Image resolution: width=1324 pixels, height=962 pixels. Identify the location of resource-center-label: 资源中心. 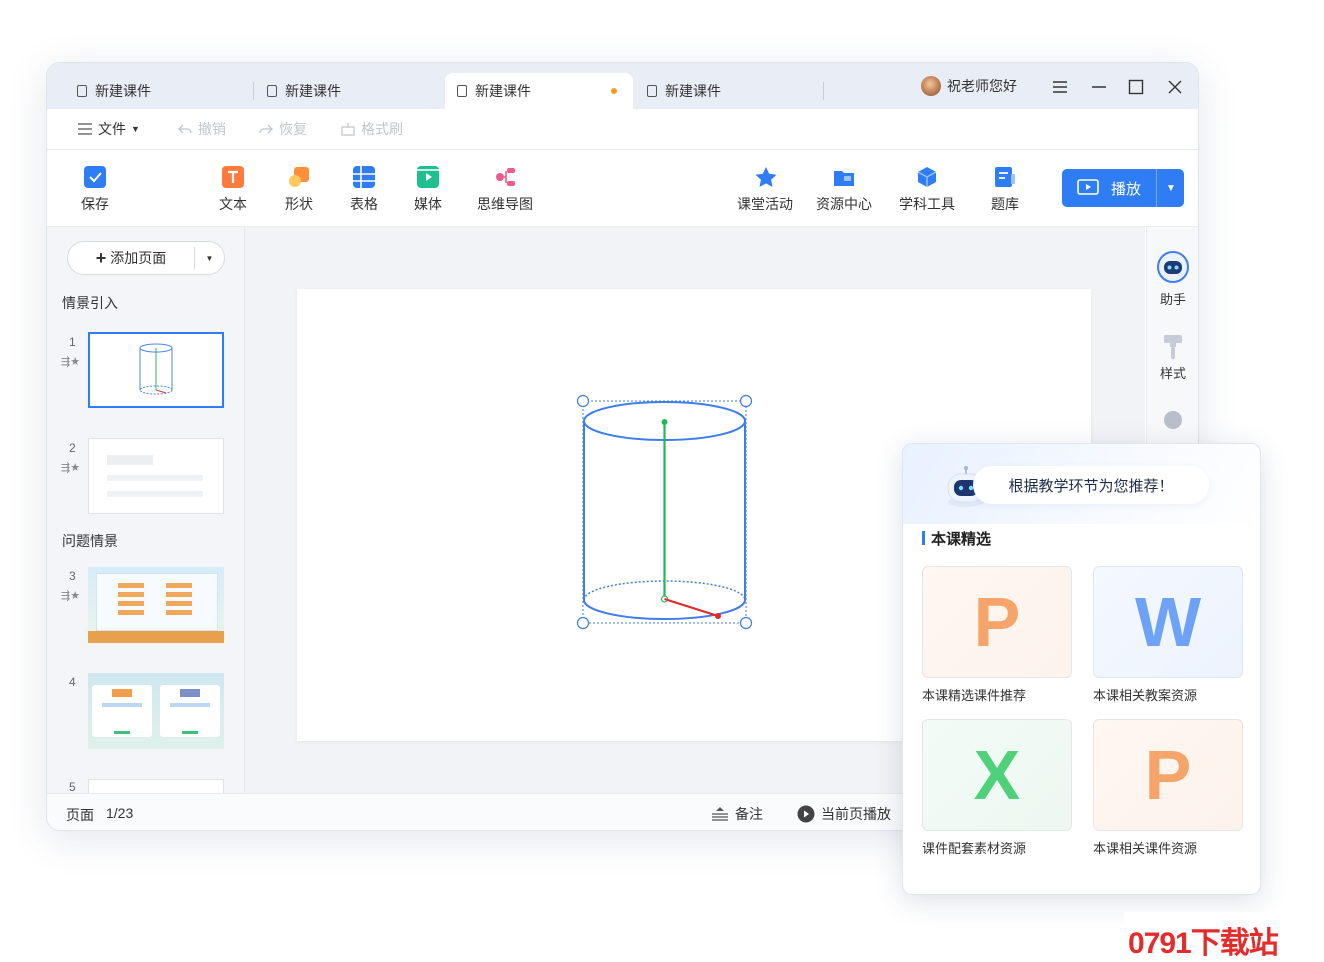
(844, 204).